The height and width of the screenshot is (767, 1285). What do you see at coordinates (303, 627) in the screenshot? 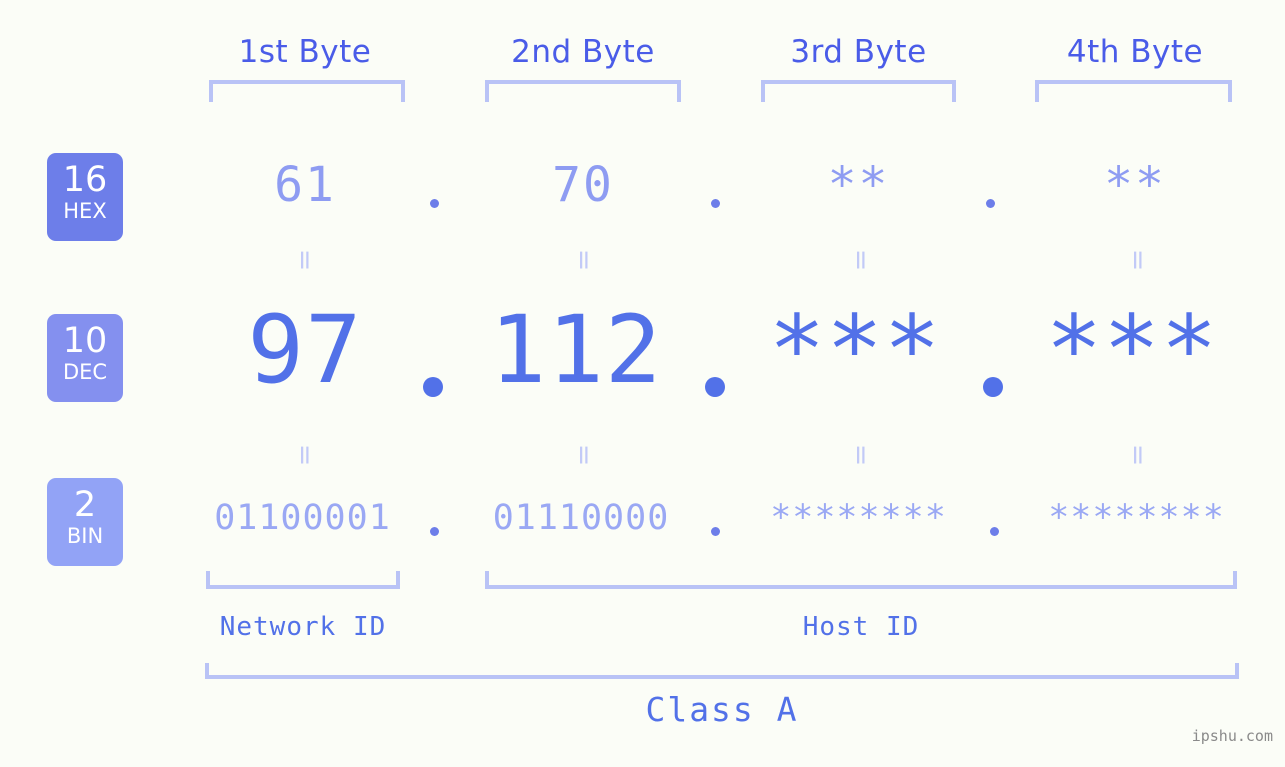
I see `network-id-label: Network ID` at bounding box center [303, 627].